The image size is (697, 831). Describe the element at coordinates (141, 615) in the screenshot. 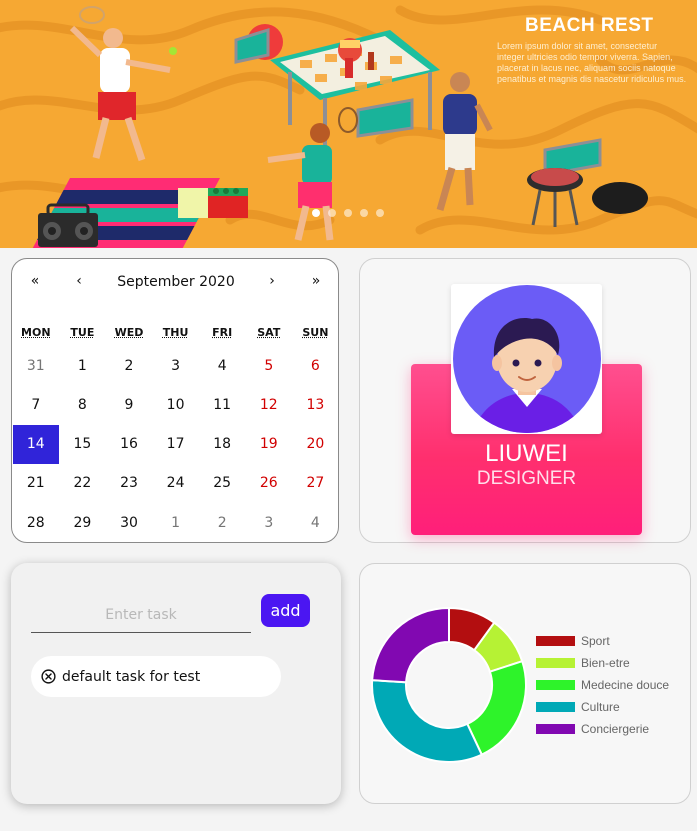

I see `task-input` at that location.